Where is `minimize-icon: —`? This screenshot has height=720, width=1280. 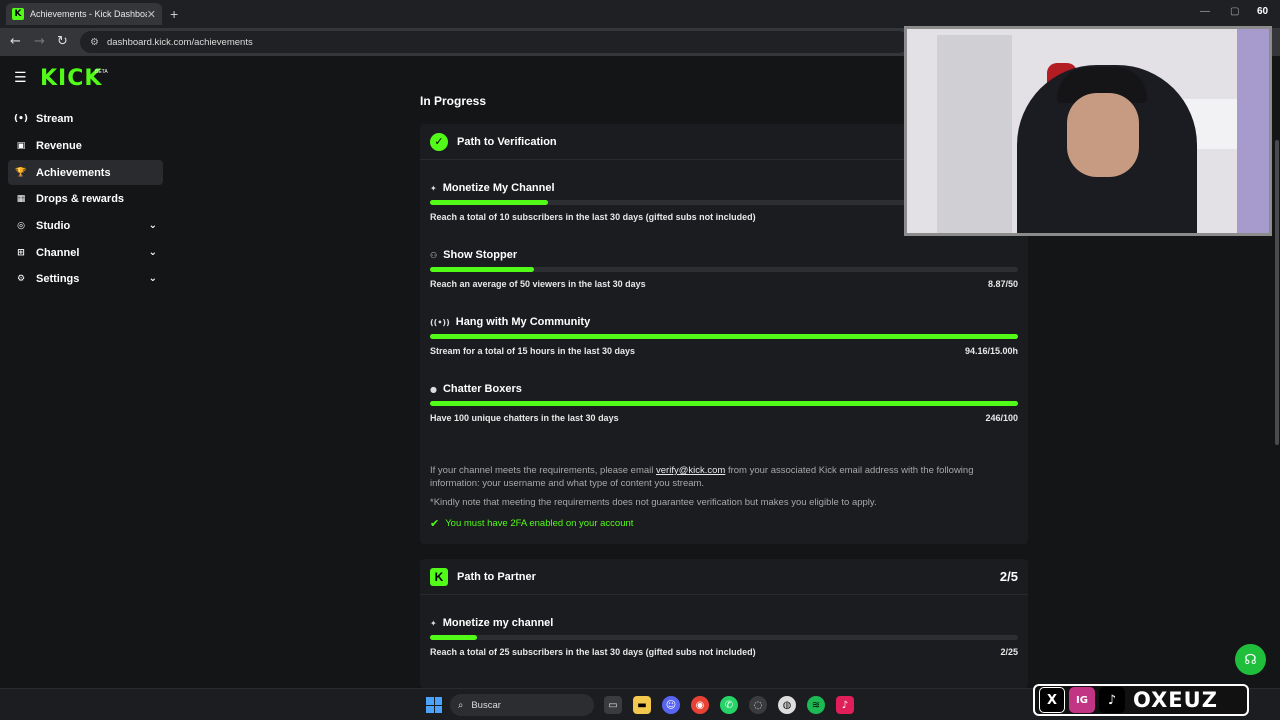
minimize-icon: — is located at coordinates (1205, 11).